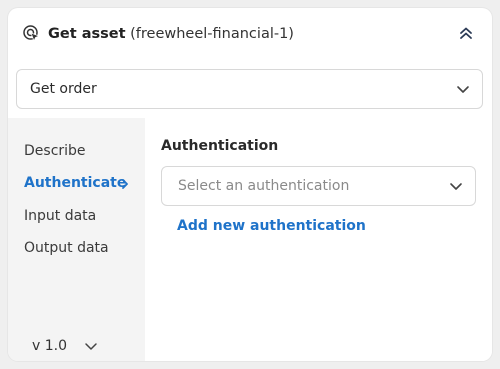 This screenshot has width=500, height=369. I want to click on sidebar-item-output-data: Output data, so click(66, 248).